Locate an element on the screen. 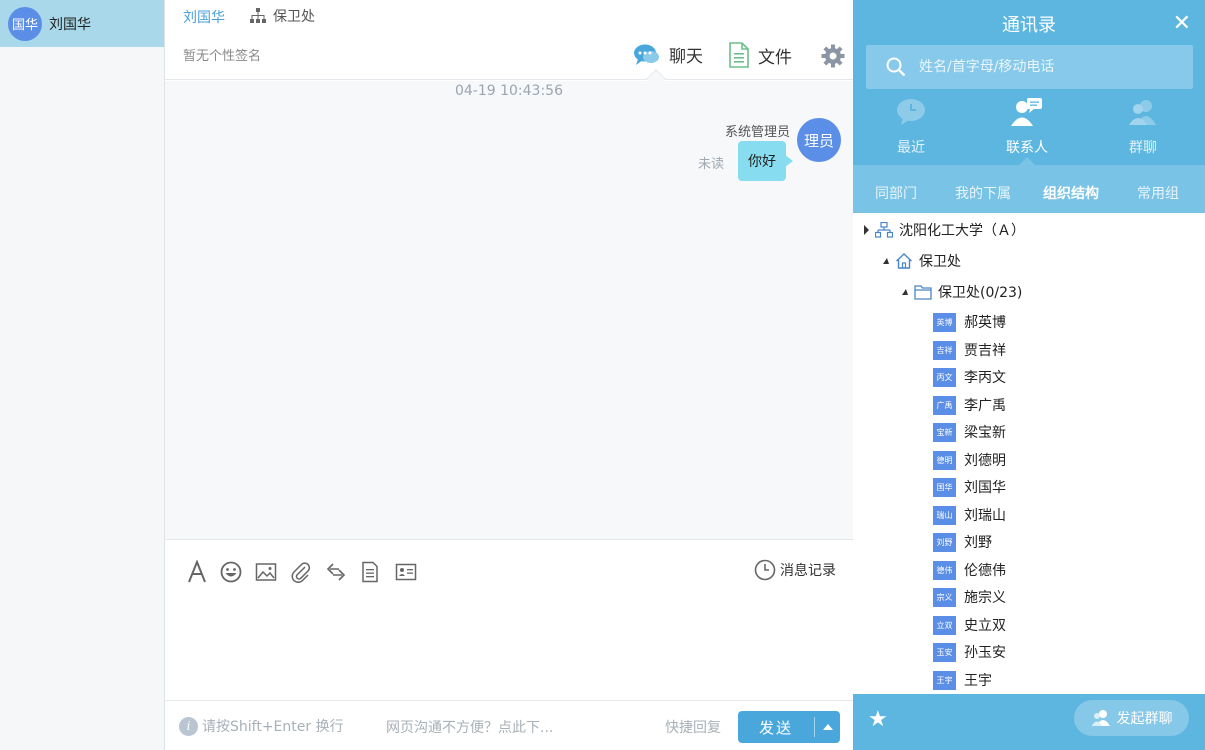 The image size is (1205, 750). tree-node-org: 沈阳化工大学（Ａ） is located at coordinates (944, 230).